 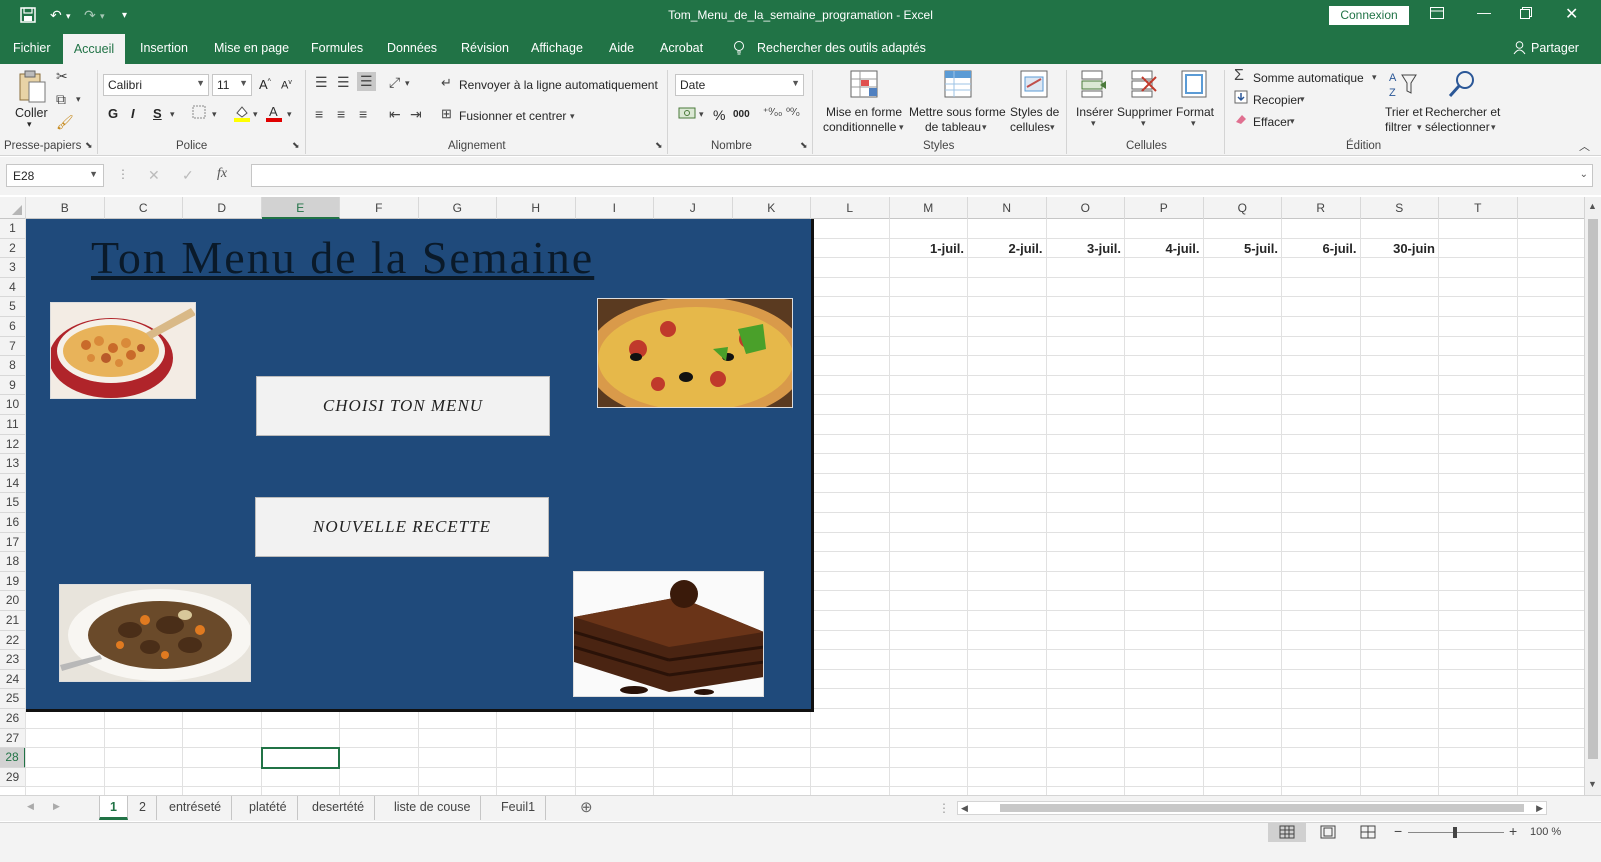 I want to click on date-cell: 4-juil., so click(x=1162, y=249).